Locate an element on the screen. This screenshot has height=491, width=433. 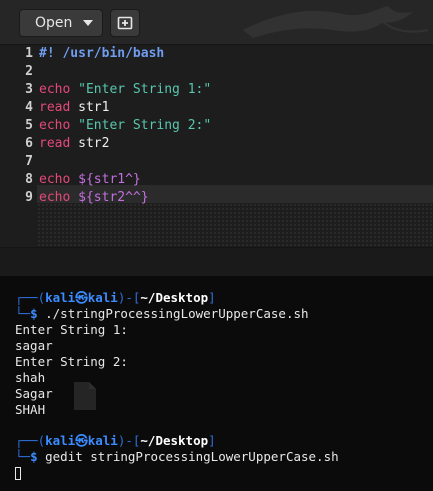
file-icon is located at coordinates (85, 396).